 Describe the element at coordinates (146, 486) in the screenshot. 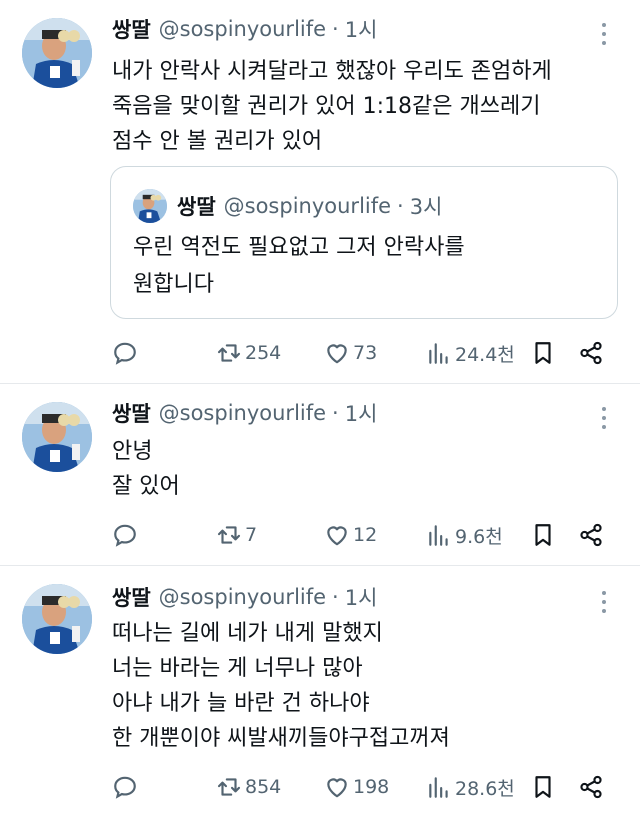

I see `tweet-text-line: 잘 있어` at that location.